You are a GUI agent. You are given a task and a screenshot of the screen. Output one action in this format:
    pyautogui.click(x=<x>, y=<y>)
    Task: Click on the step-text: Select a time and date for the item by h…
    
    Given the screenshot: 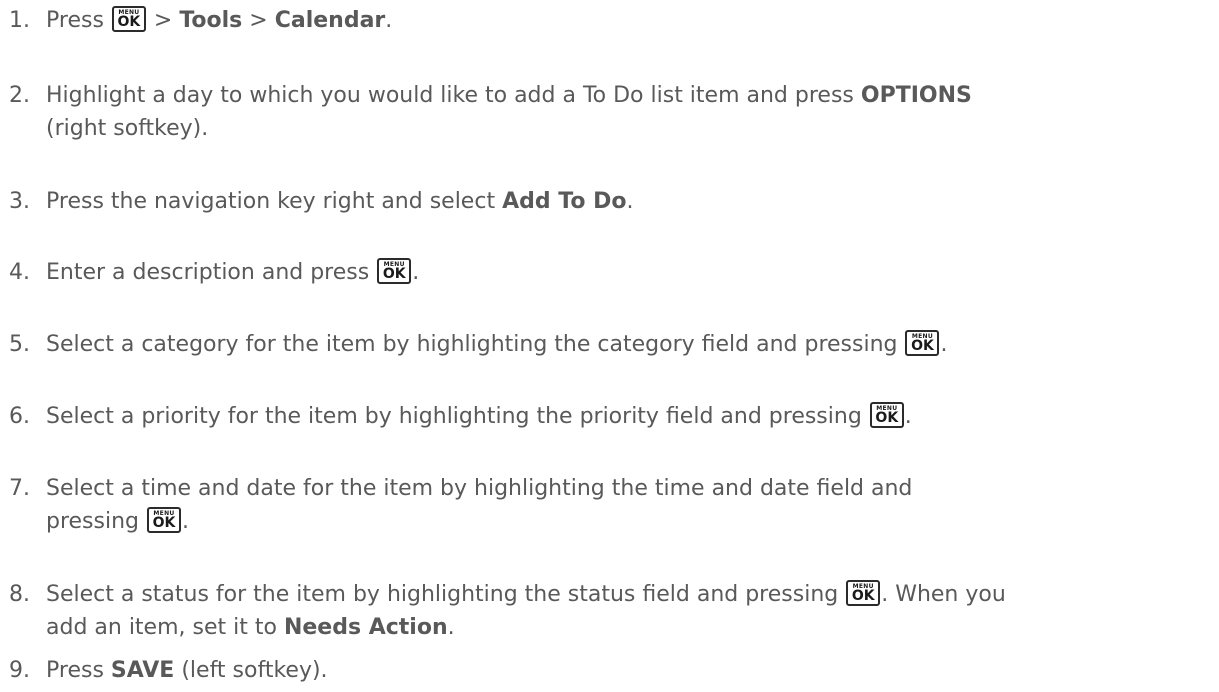 What is the action you would take?
    pyautogui.click(x=479, y=505)
    